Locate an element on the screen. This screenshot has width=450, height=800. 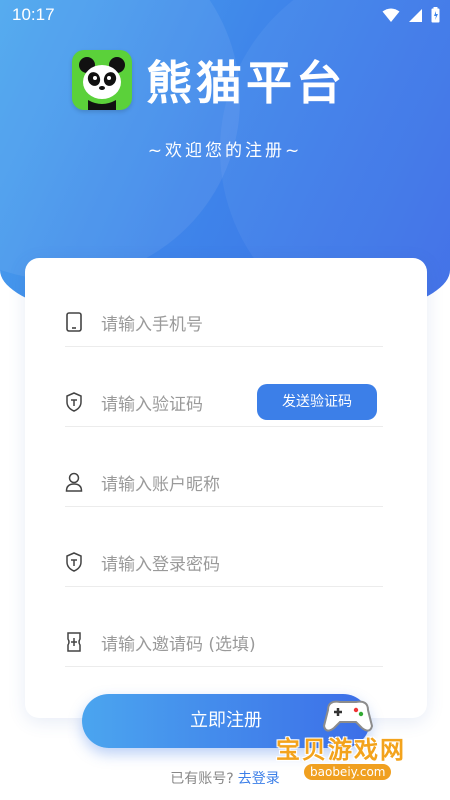
nickname-field: 请输入账户昵称 is located at coordinates (224, 482).